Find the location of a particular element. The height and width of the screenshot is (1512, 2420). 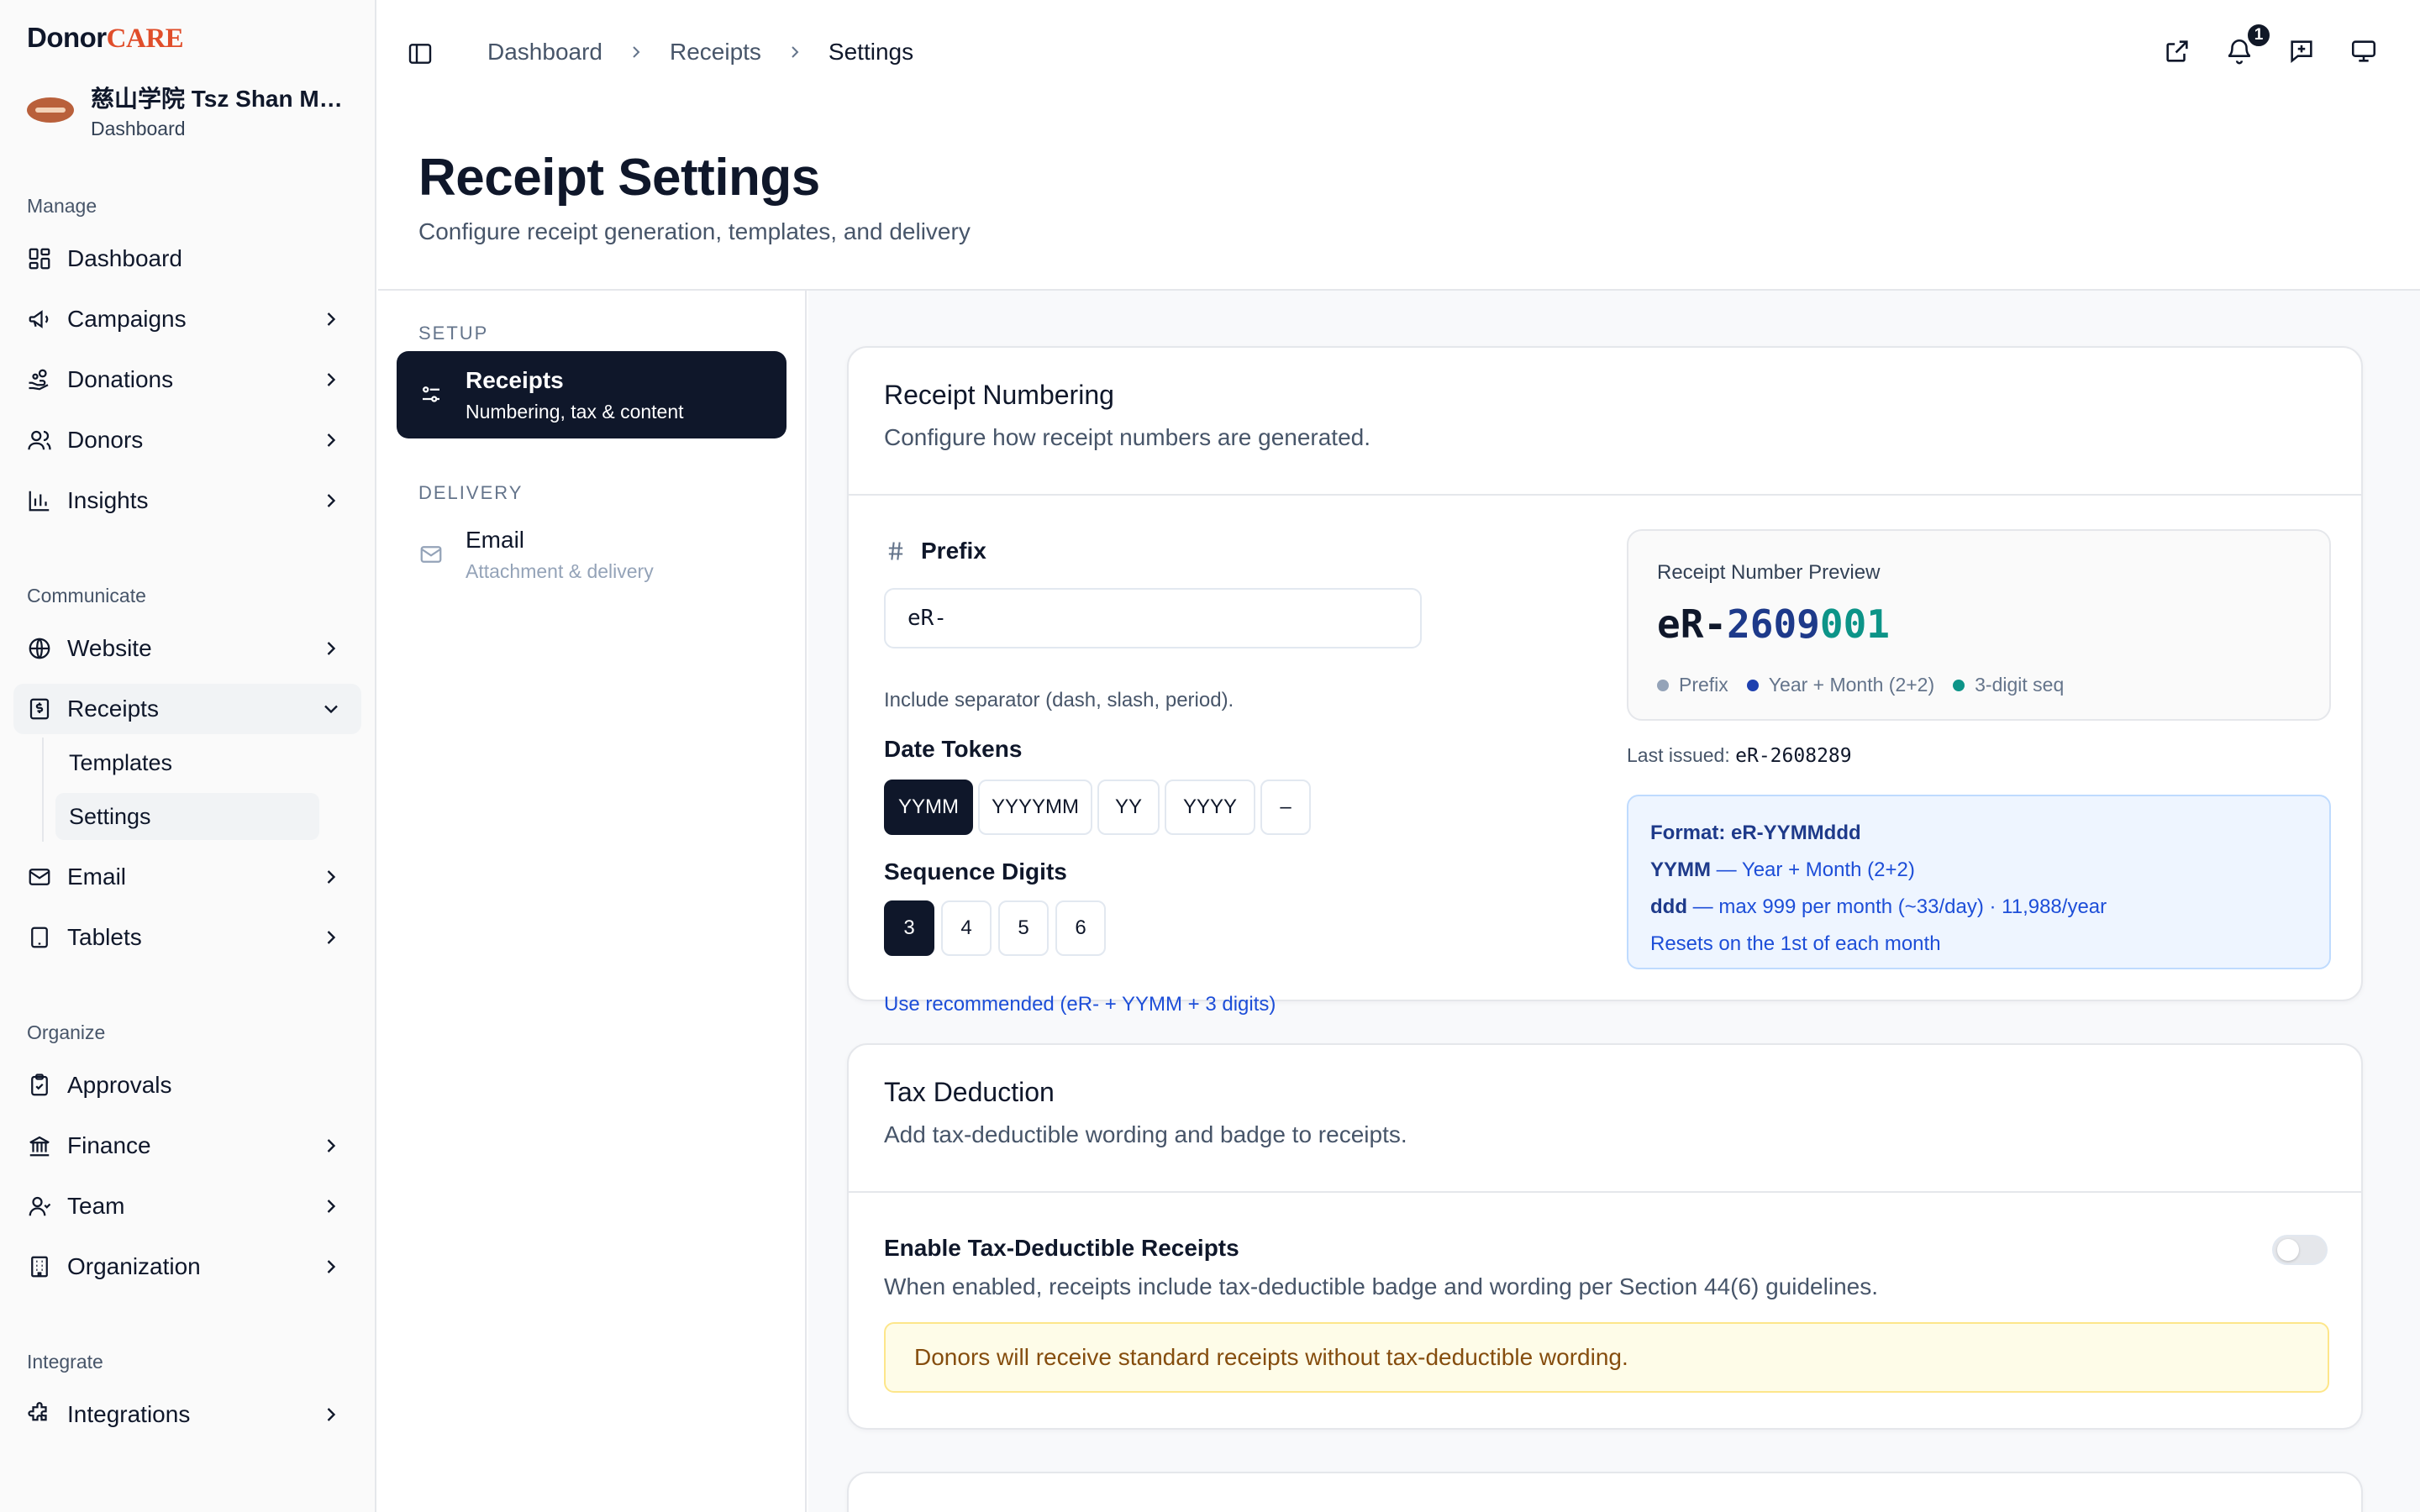

brand-part2: CARE is located at coordinates (145, 39).